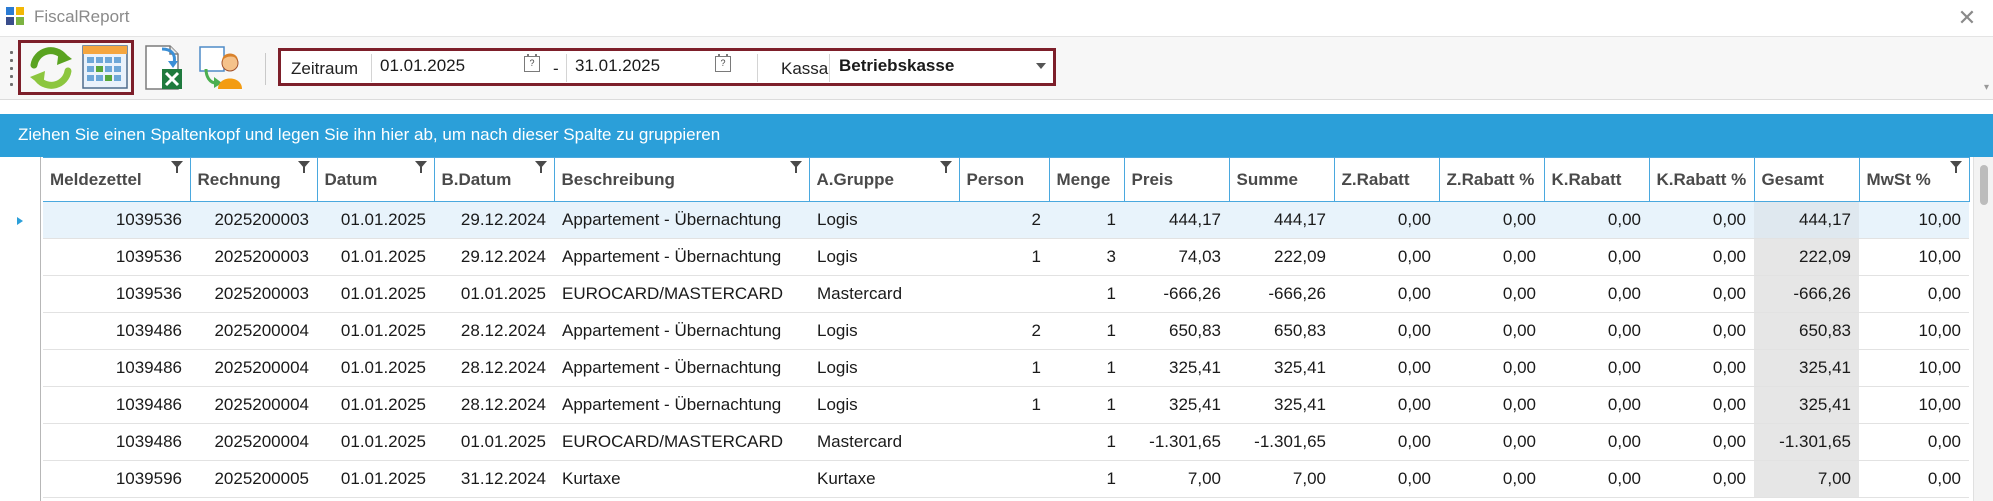 The height and width of the screenshot is (501, 1993). I want to click on table-cell: 28.12.2024, so click(494, 368).